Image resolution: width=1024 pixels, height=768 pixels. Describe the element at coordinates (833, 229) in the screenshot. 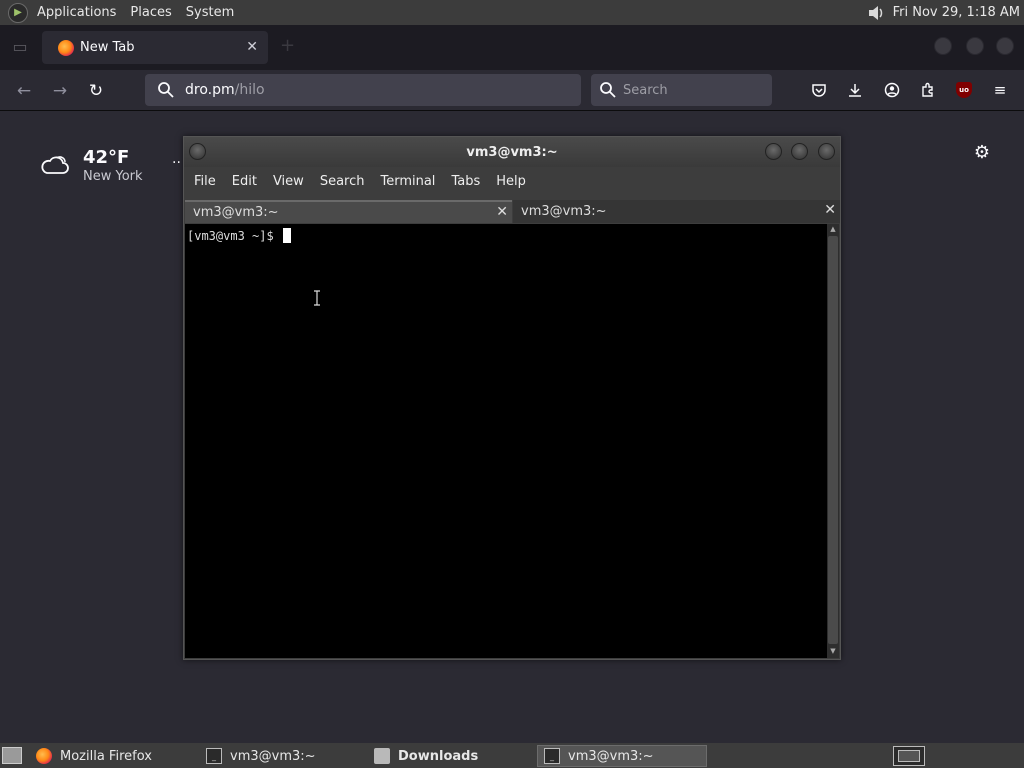

I see `scroll-up-icon: ▲` at that location.